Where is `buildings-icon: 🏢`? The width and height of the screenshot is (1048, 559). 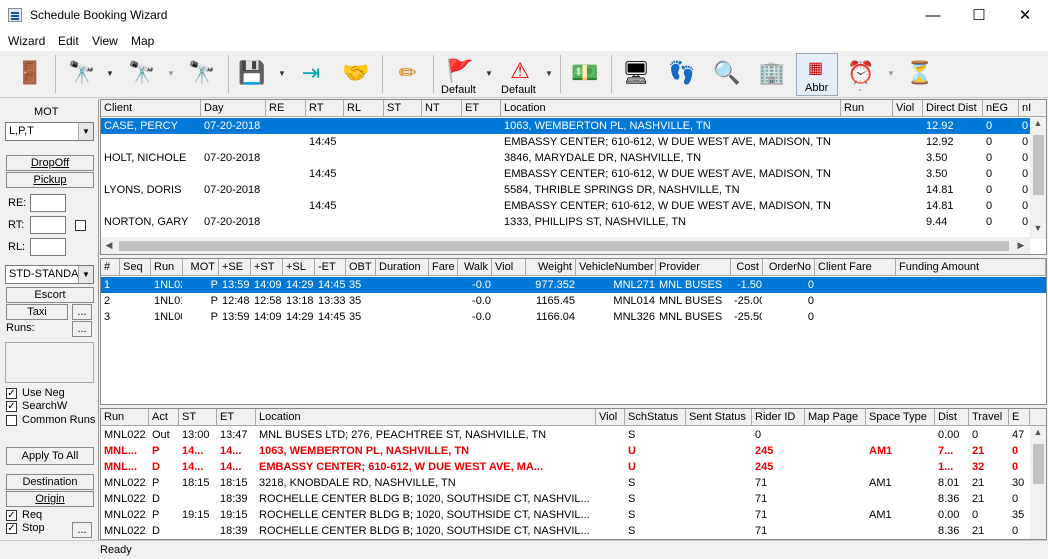
buildings-icon: 🏢 is located at coordinates (772, 73).